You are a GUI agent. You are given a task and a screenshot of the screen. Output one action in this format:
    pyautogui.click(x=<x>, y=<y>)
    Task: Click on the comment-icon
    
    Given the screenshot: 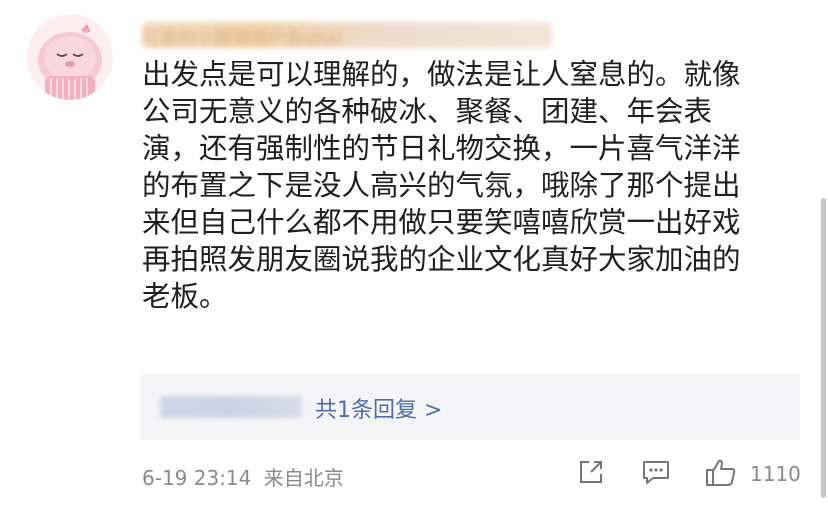 What is the action you would take?
    pyautogui.click(x=656, y=474)
    